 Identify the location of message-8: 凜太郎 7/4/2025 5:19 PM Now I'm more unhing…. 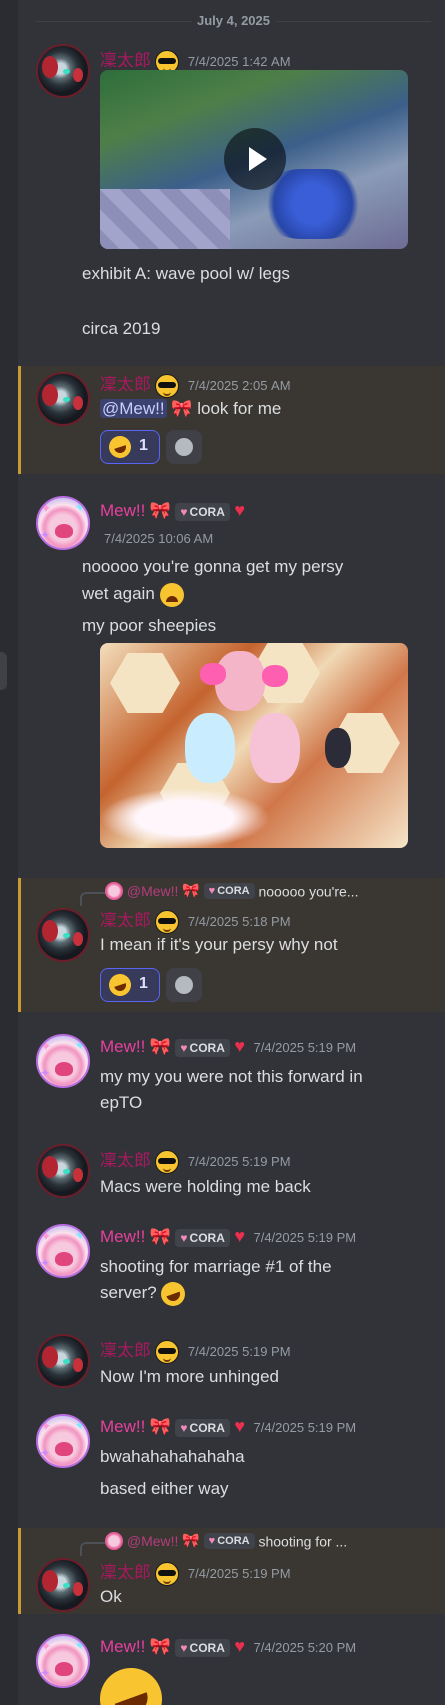
(231, 1365).